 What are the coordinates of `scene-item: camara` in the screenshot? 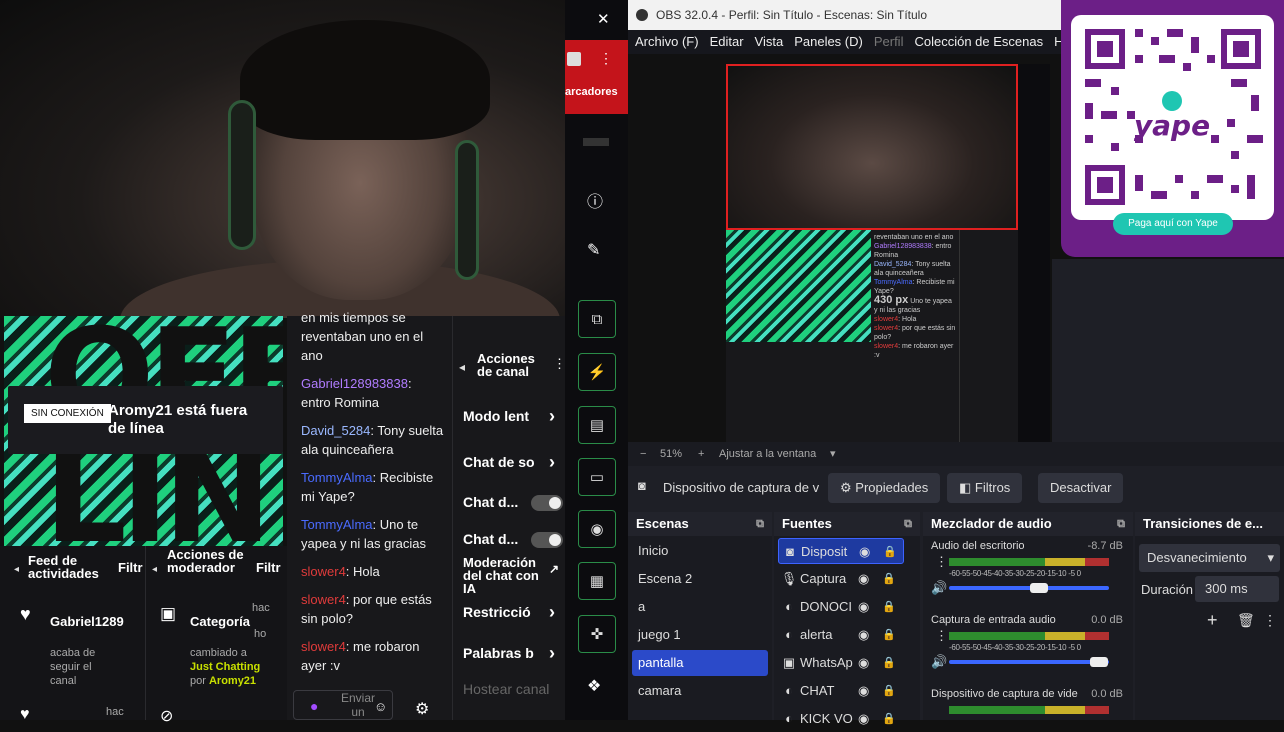 It's located at (700, 691).